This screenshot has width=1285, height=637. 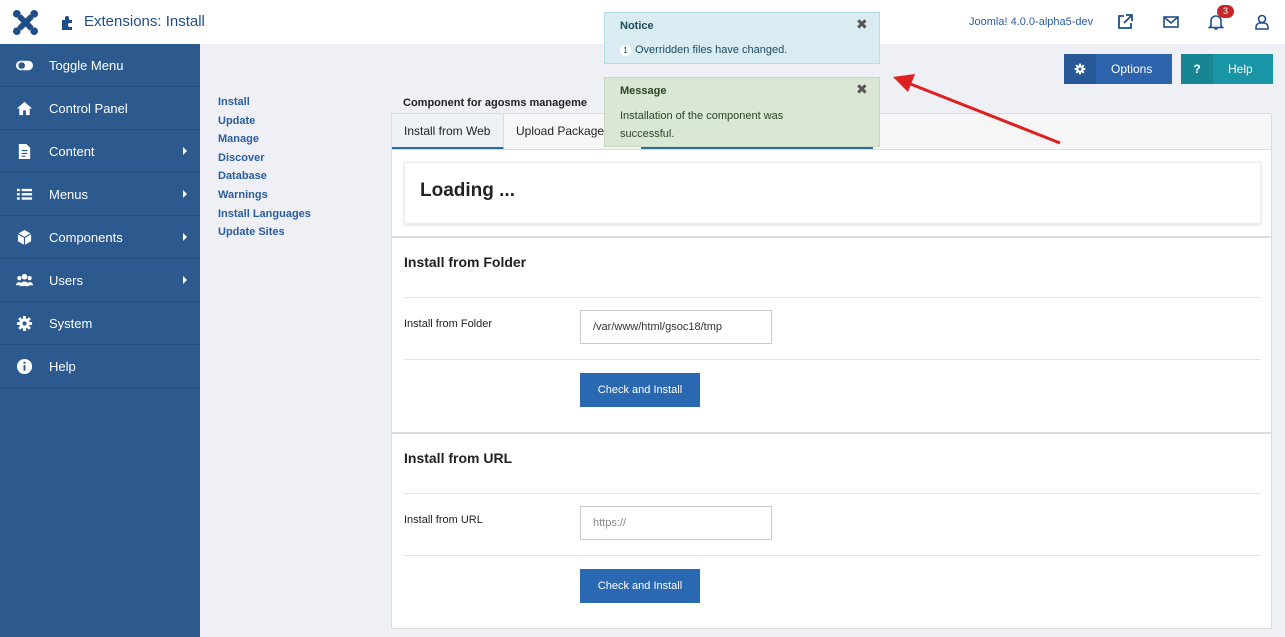 I want to click on sidebar-item-label: System, so click(x=71, y=323).